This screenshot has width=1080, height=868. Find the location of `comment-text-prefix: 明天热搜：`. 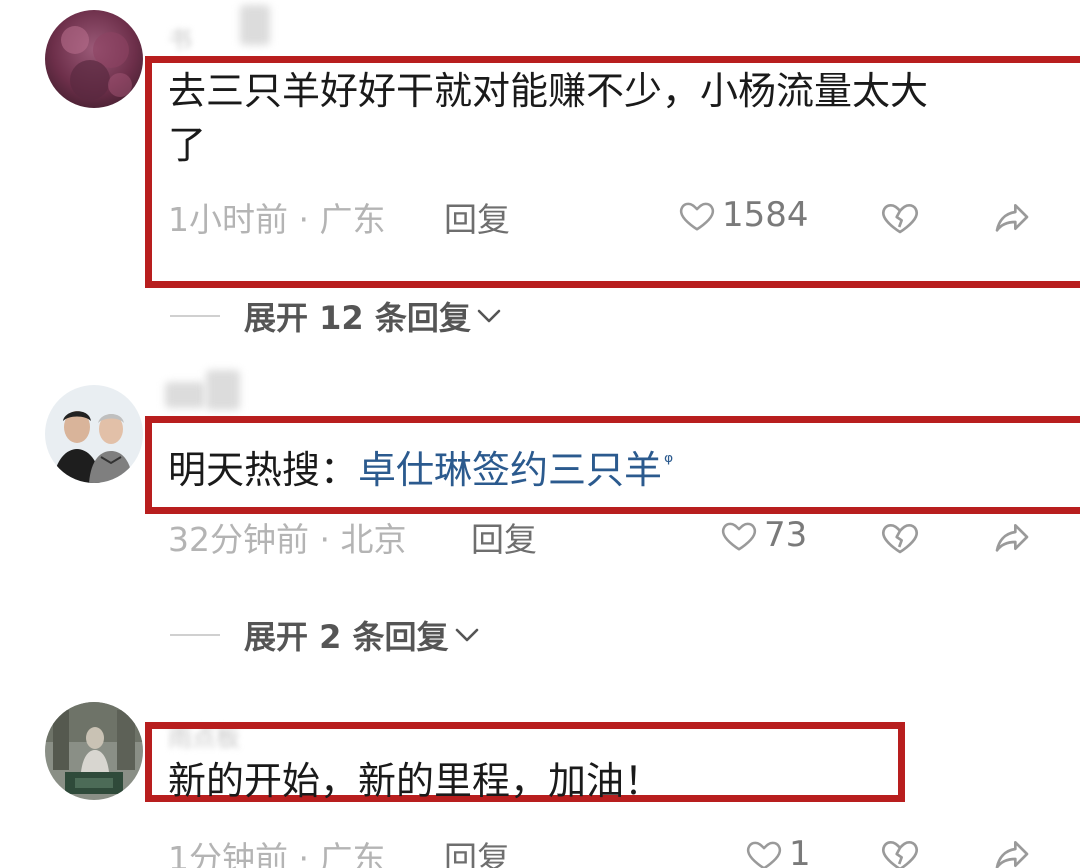

comment-text-prefix: 明天热搜： is located at coordinates (263, 470).